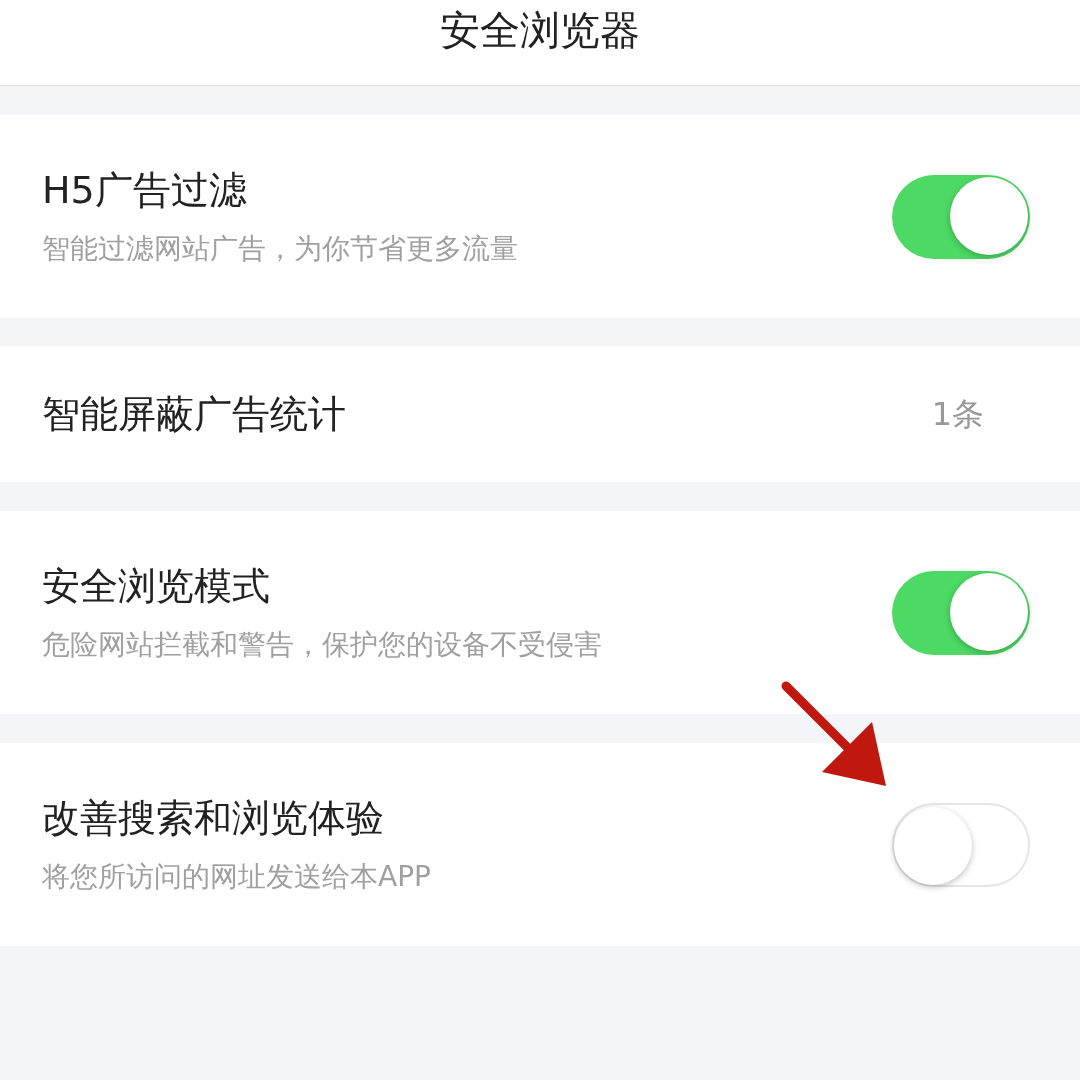  I want to click on setting-description: 危险网站拦截和警告，保护您的设备不受侵害, so click(322, 644).